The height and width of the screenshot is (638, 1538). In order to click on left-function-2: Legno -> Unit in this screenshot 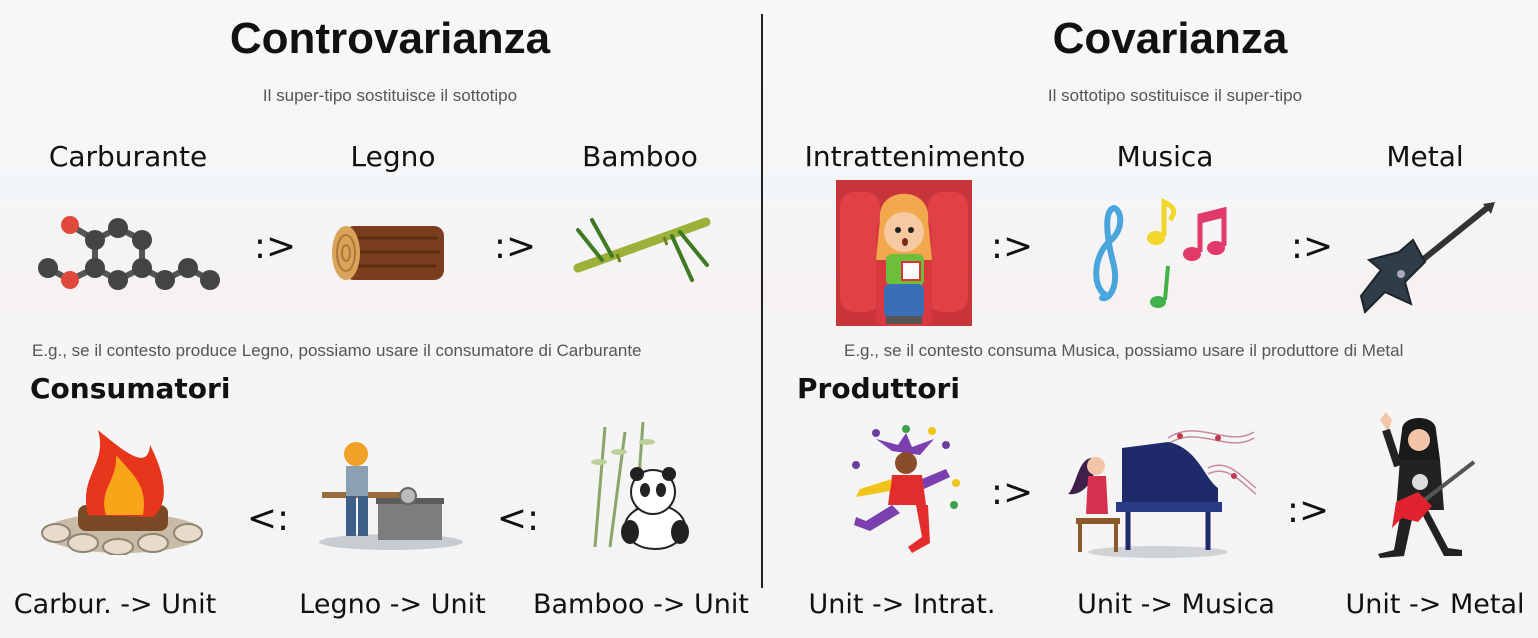, I will do `click(392, 604)`.